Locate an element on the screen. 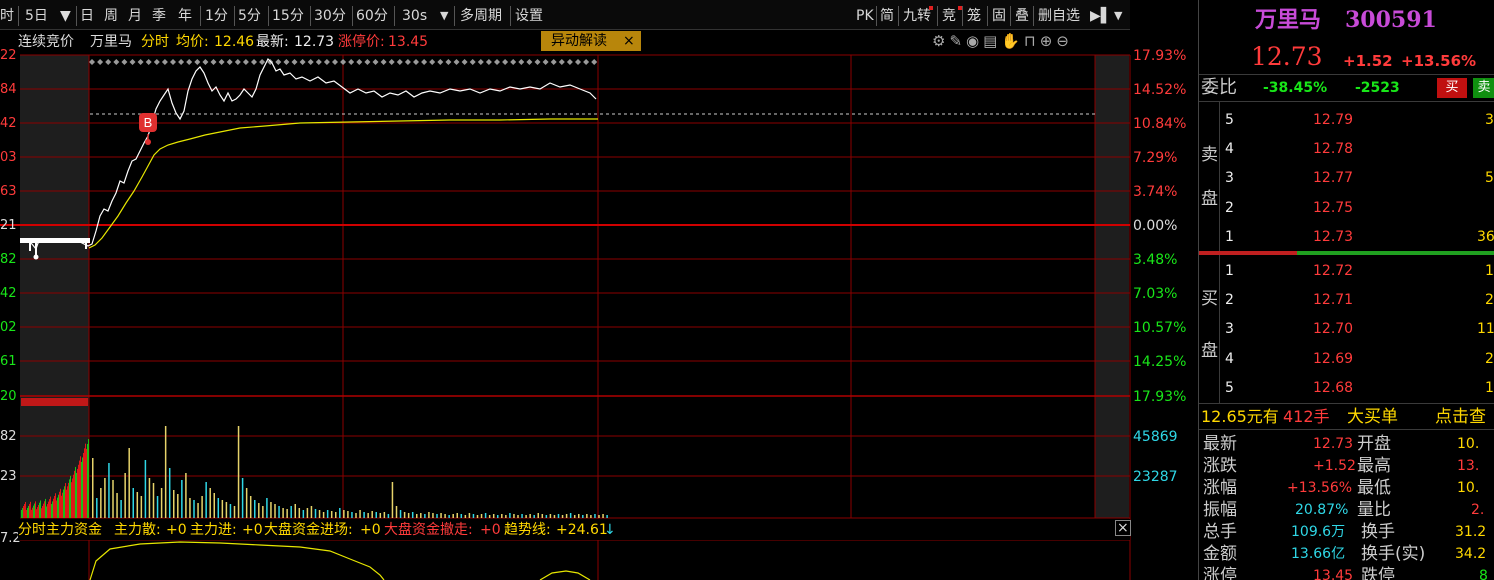  pk-button: PK is located at coordinates (865, 16).